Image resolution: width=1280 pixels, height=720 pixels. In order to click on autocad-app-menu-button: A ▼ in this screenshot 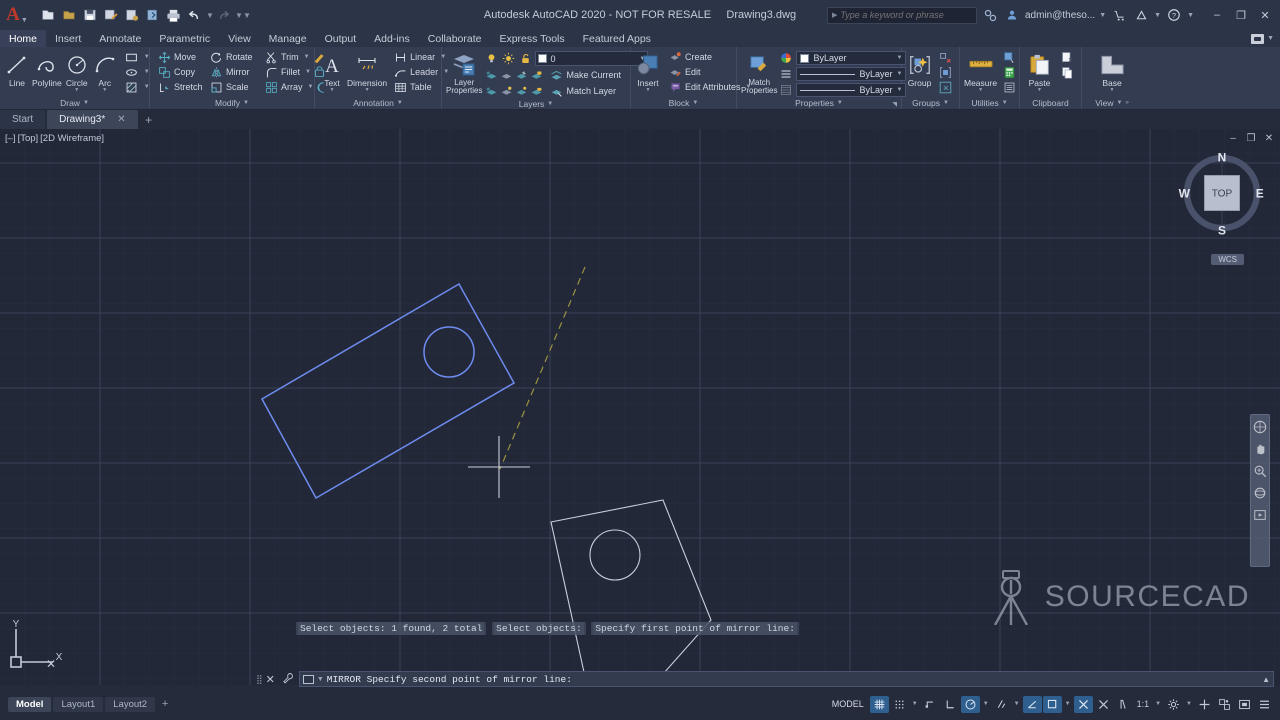, I will do `click(17, 15)`.